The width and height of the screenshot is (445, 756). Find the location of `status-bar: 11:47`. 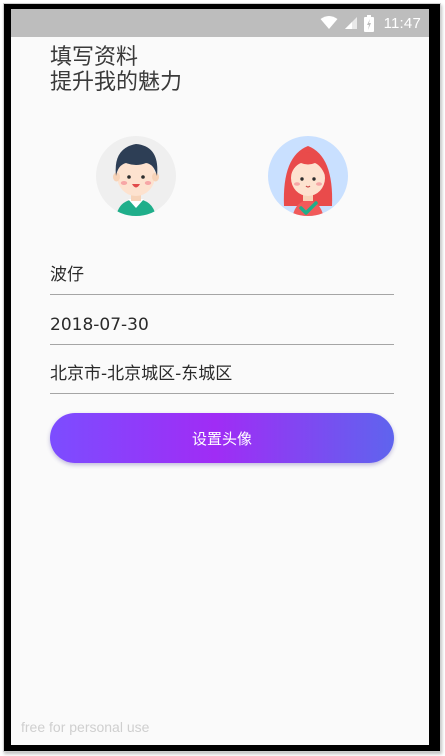

status-bar: 11:47 is located at coordinates (220, 23).